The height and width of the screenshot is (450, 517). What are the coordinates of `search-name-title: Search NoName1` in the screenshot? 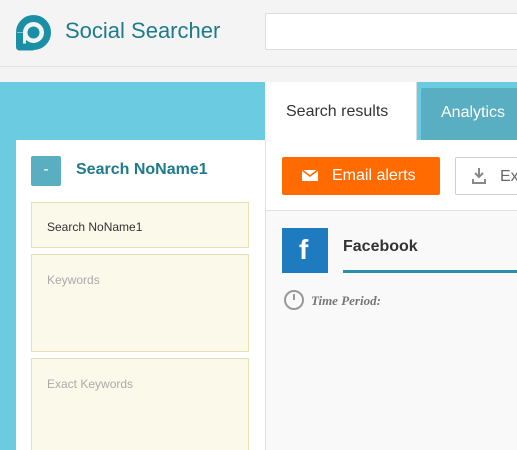 It's located at (142, 169).